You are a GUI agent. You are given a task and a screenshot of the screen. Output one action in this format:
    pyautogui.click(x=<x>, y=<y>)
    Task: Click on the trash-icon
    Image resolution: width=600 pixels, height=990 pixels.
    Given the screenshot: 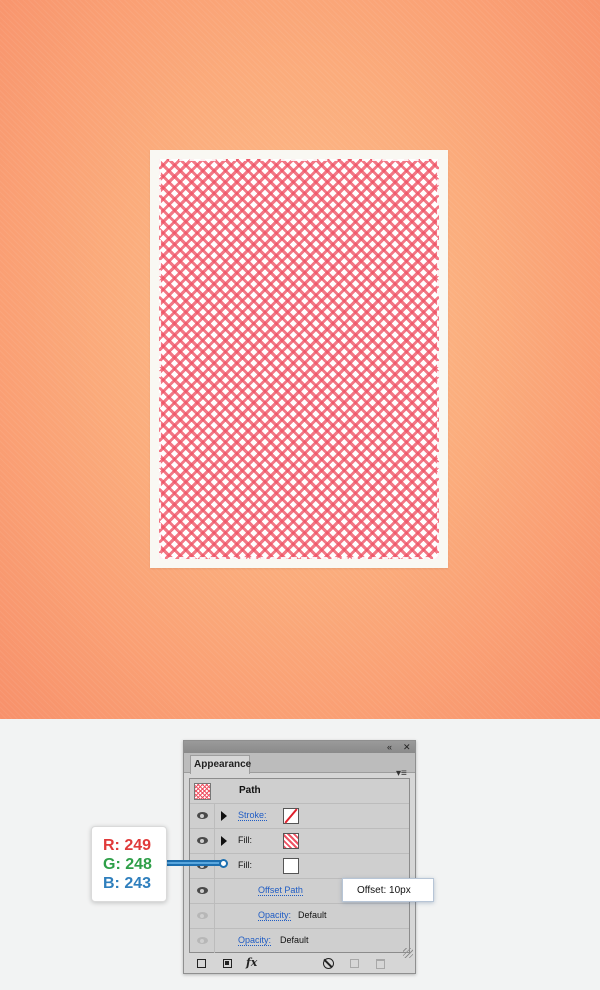 What is the action you would take?
    pyautogui.click(x=380, y=964)
    